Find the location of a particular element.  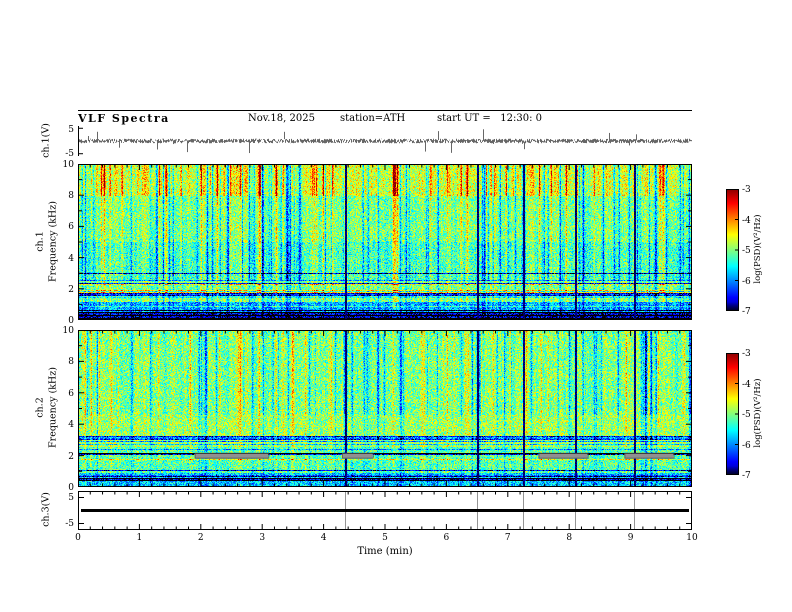

x-tick-label: 9 is located at coordinates (630, 538).